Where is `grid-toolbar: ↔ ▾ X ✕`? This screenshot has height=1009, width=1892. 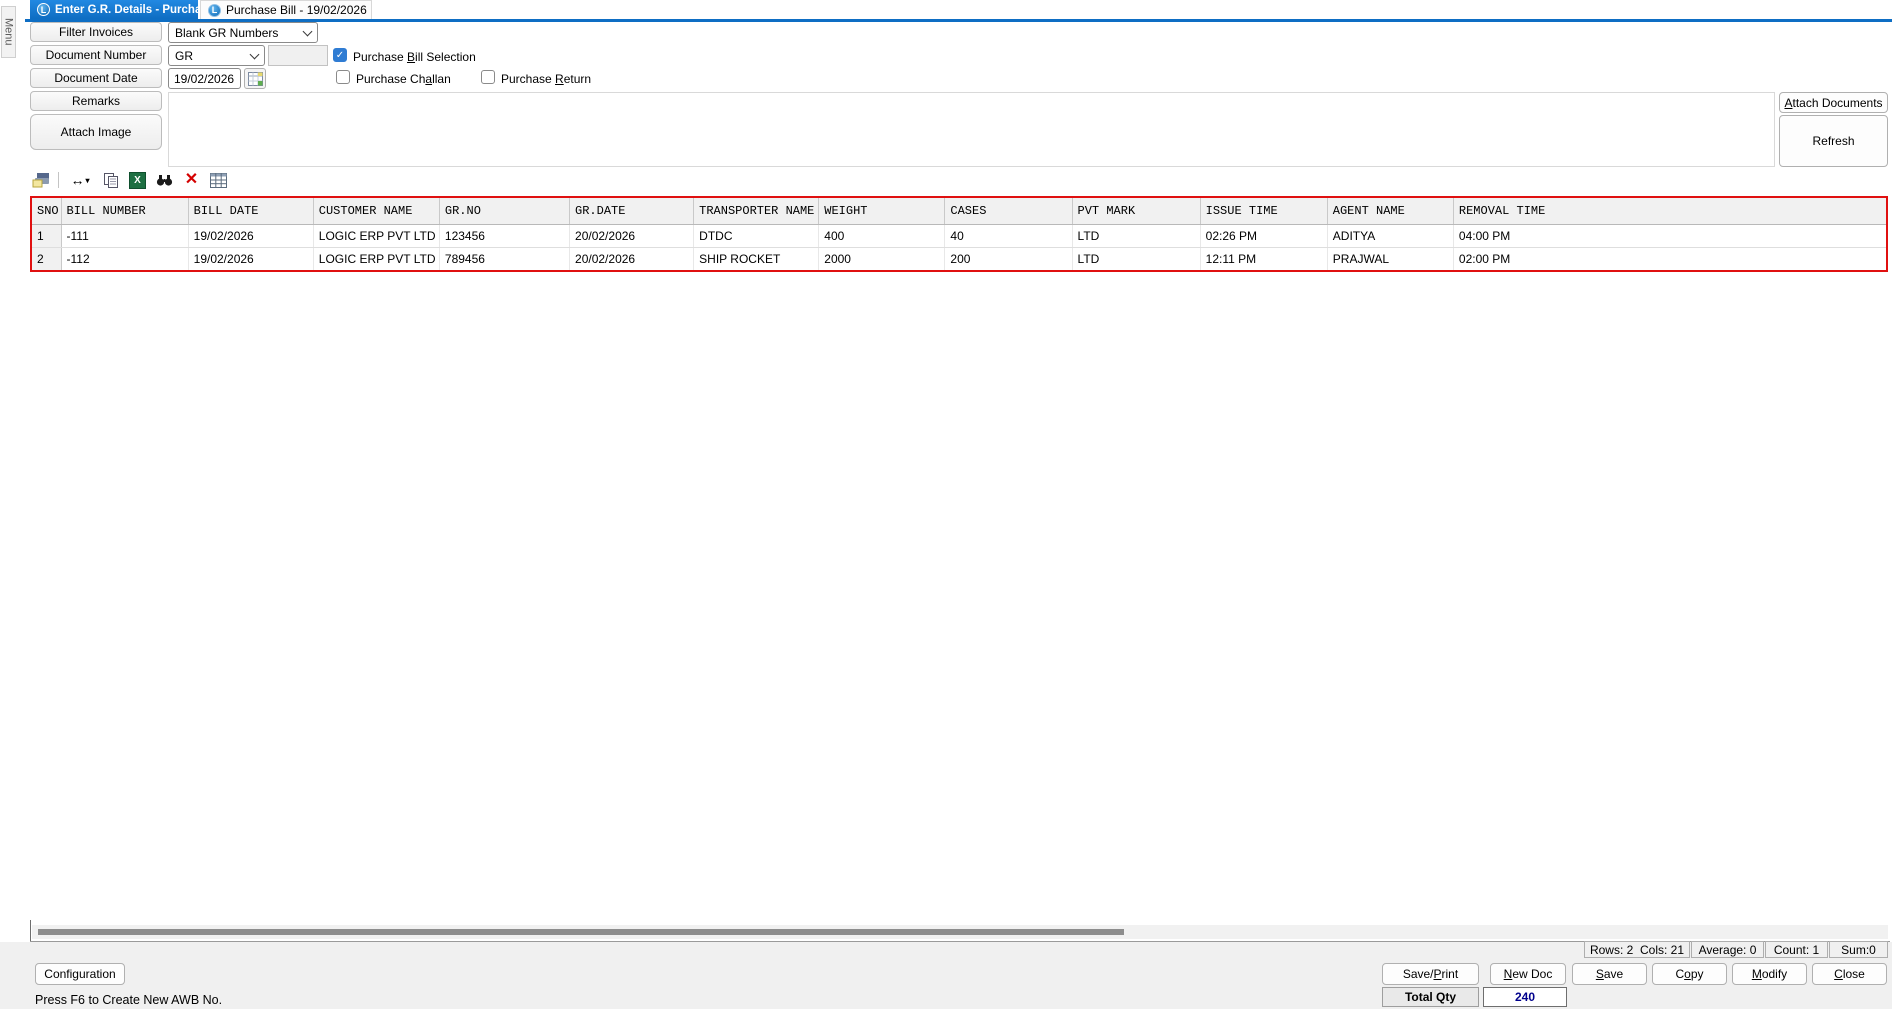
grid-toolbar: ↔ ▾ X ✕ is located at coordinates (129, 180).